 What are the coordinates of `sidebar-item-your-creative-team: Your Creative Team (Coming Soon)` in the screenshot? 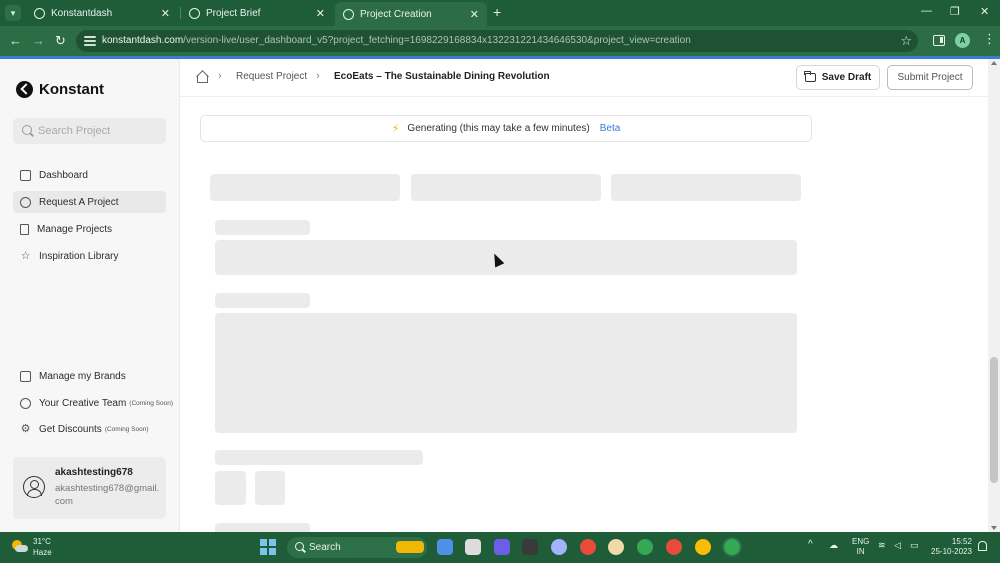 It's located at (93, 403).